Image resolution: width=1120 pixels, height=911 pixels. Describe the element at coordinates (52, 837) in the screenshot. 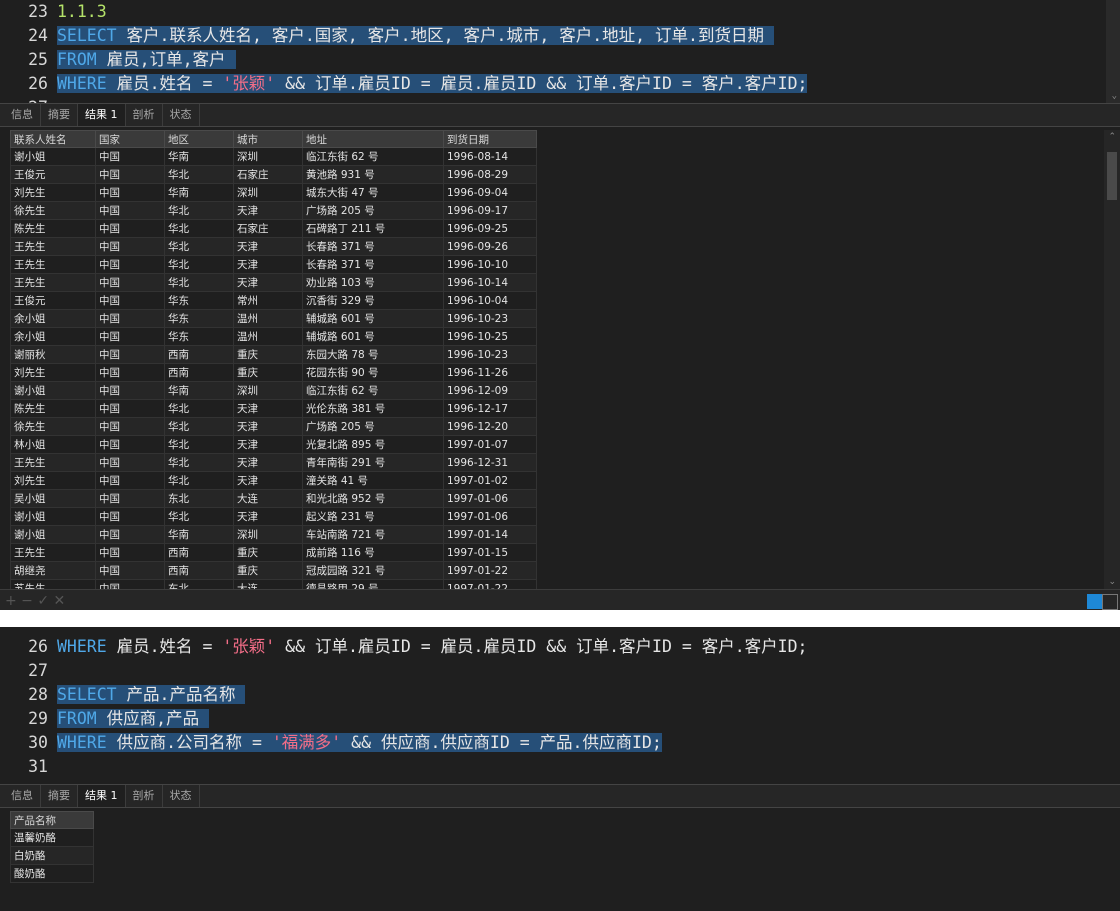

I see `table-cell: 温馨奶酪` at that location.